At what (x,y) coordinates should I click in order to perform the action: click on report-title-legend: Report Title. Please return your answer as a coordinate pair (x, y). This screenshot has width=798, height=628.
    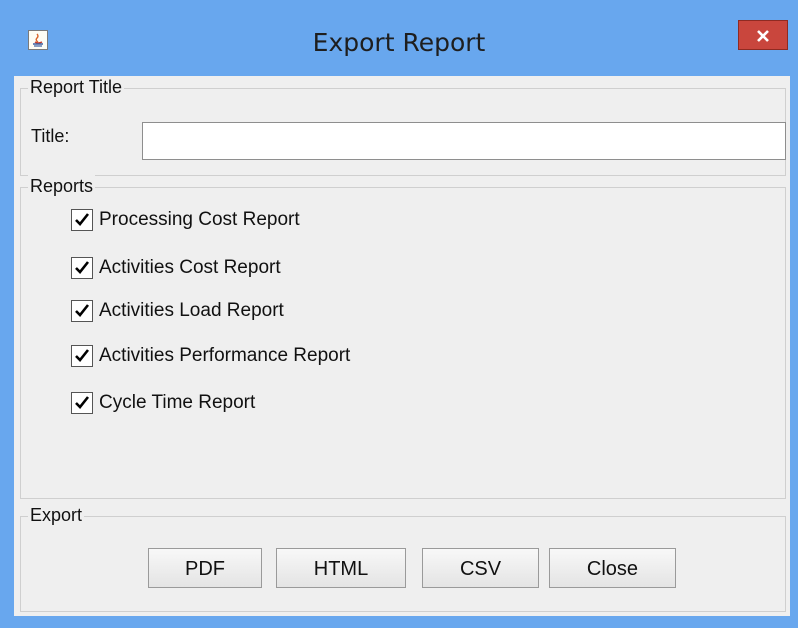
    Looking at the image, I should click on (76, 87).